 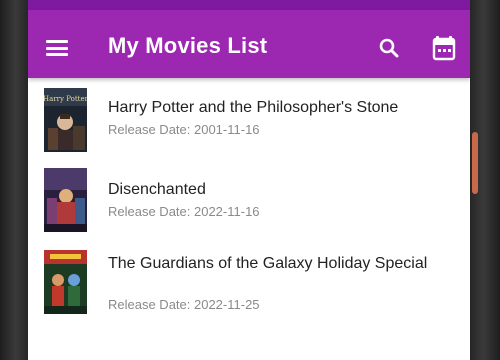 What do you see at coordinates (157, 189) in the screenshot?
I see `movie-title: Disenchanted` at bounding box center [157, 189].